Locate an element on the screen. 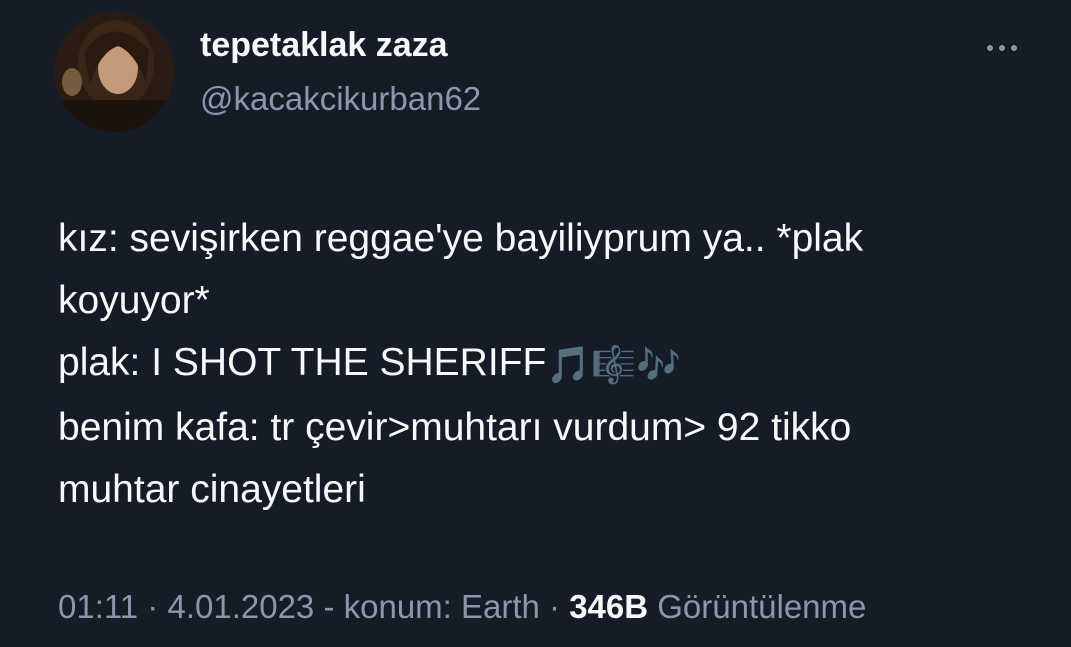 This screenshot has height=647, width=1071. user-handle: @kacakcikurban62 is located at coordinates (340, 99).